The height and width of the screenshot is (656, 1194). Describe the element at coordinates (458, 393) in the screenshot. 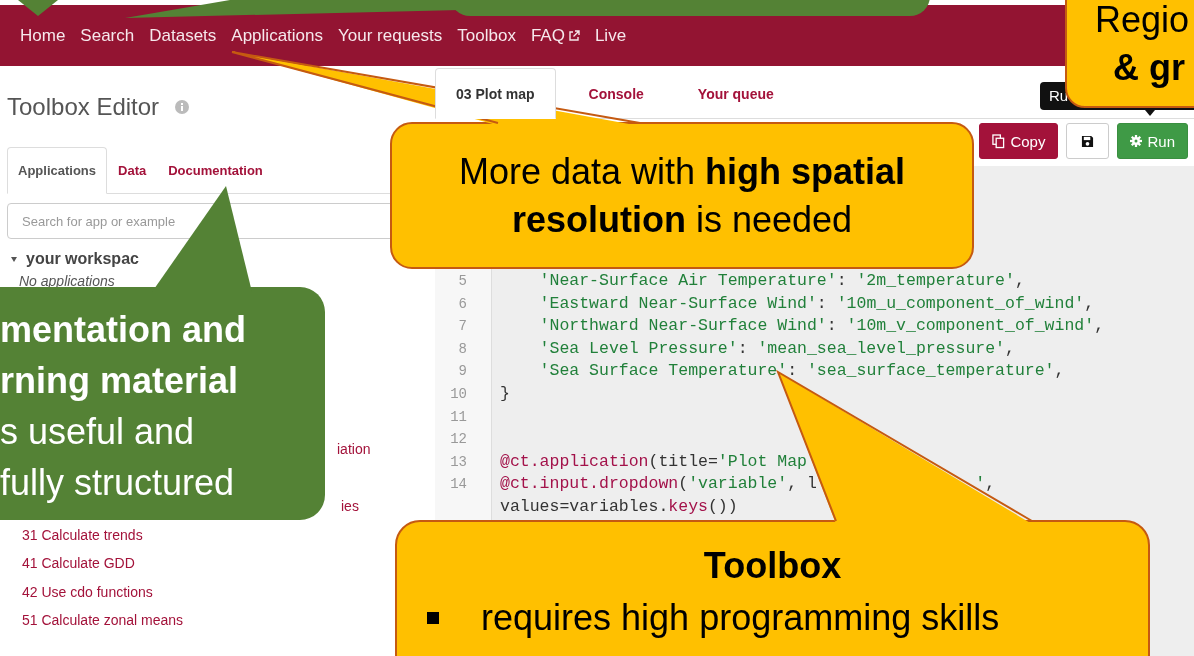

I see `line-number: 10` at that location.